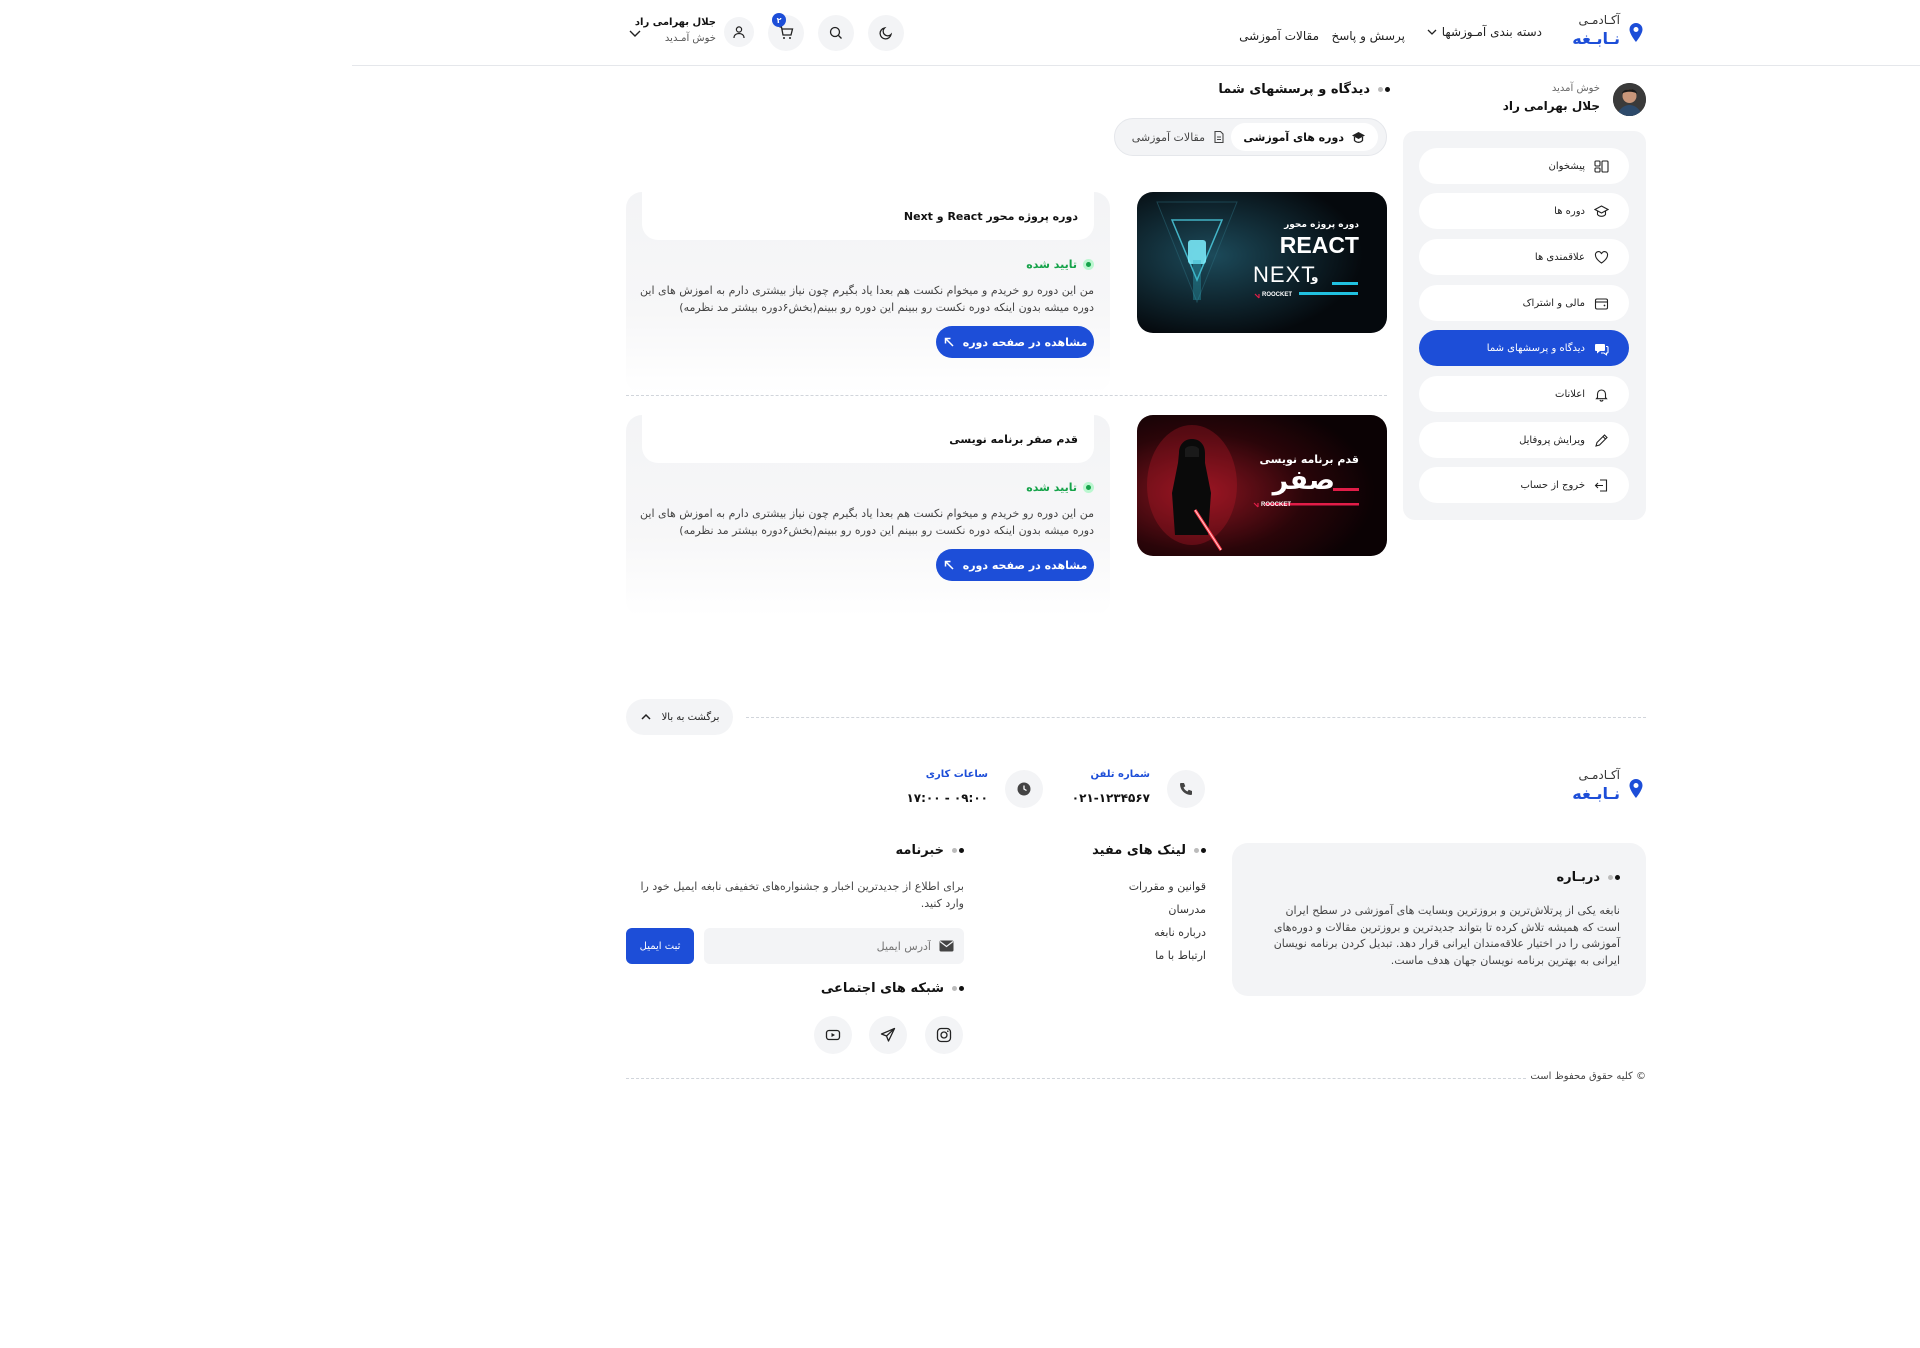 This screenshot has height=1348, width=1920. What do you see at coordinates (1524, 211) in the screenshot?
I see `sidebar-item-courses: دوره ها` at bounding box center [1524, 211].